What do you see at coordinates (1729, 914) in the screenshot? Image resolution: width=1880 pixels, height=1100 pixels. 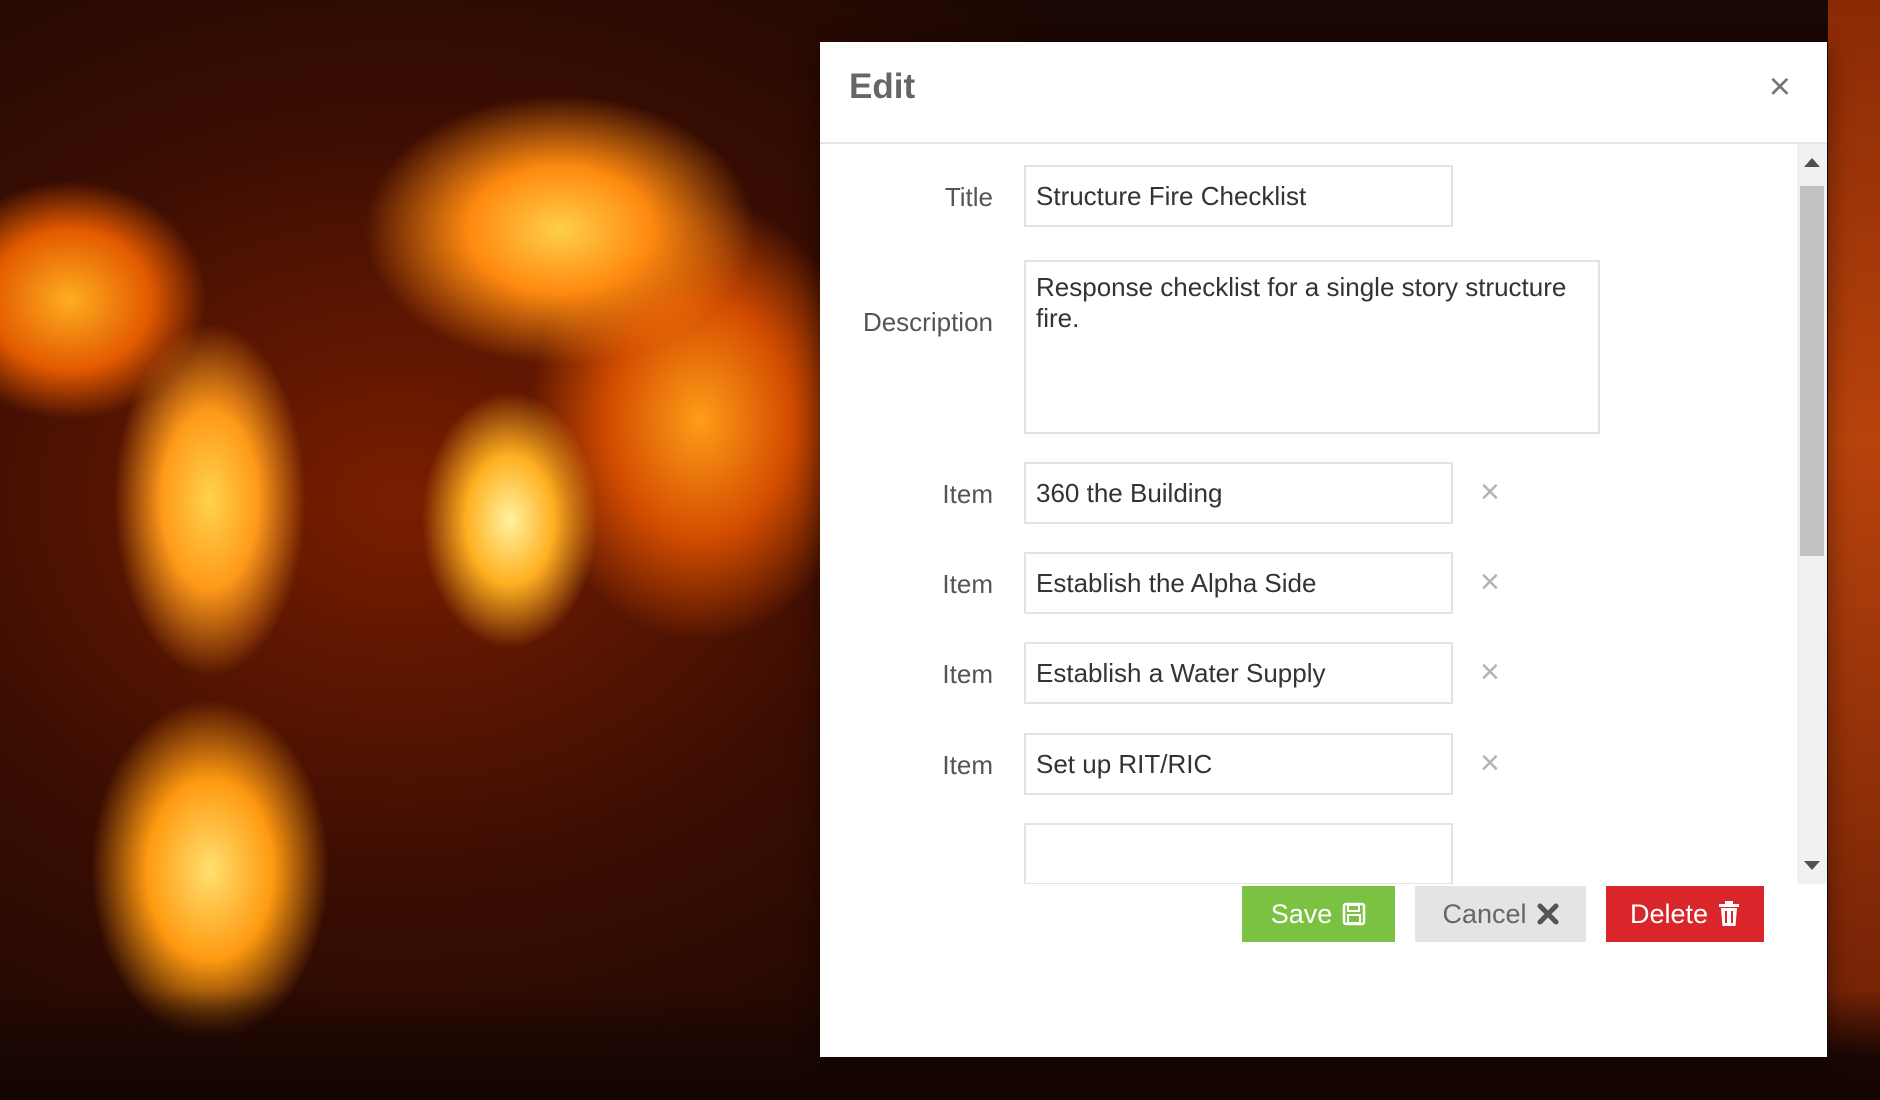 I see `trash-icon` at bounding box center [1729, 914].